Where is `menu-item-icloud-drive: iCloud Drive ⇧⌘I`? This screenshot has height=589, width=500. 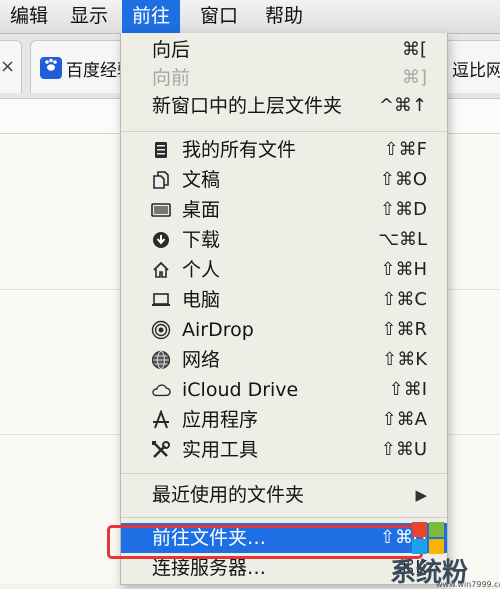
menu-item-icloud-drive: iCloud Drive ⇧⌘I is located at coordinates (284, 390).